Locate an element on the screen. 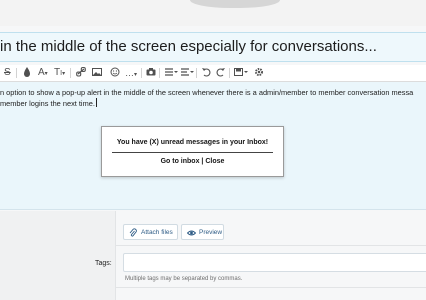 The image size is (426, 300). align-icon is located at coordinates (187, 72).